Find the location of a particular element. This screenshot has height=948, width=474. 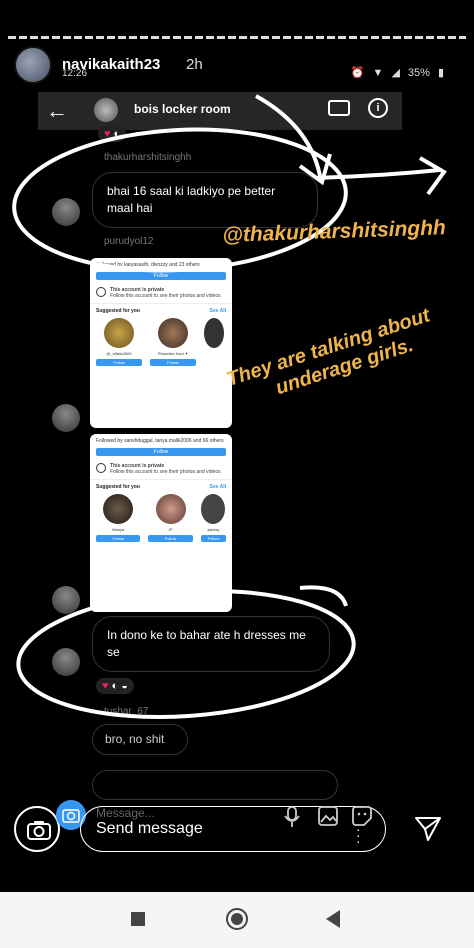

home-icon is located at coordinates (237, 919).